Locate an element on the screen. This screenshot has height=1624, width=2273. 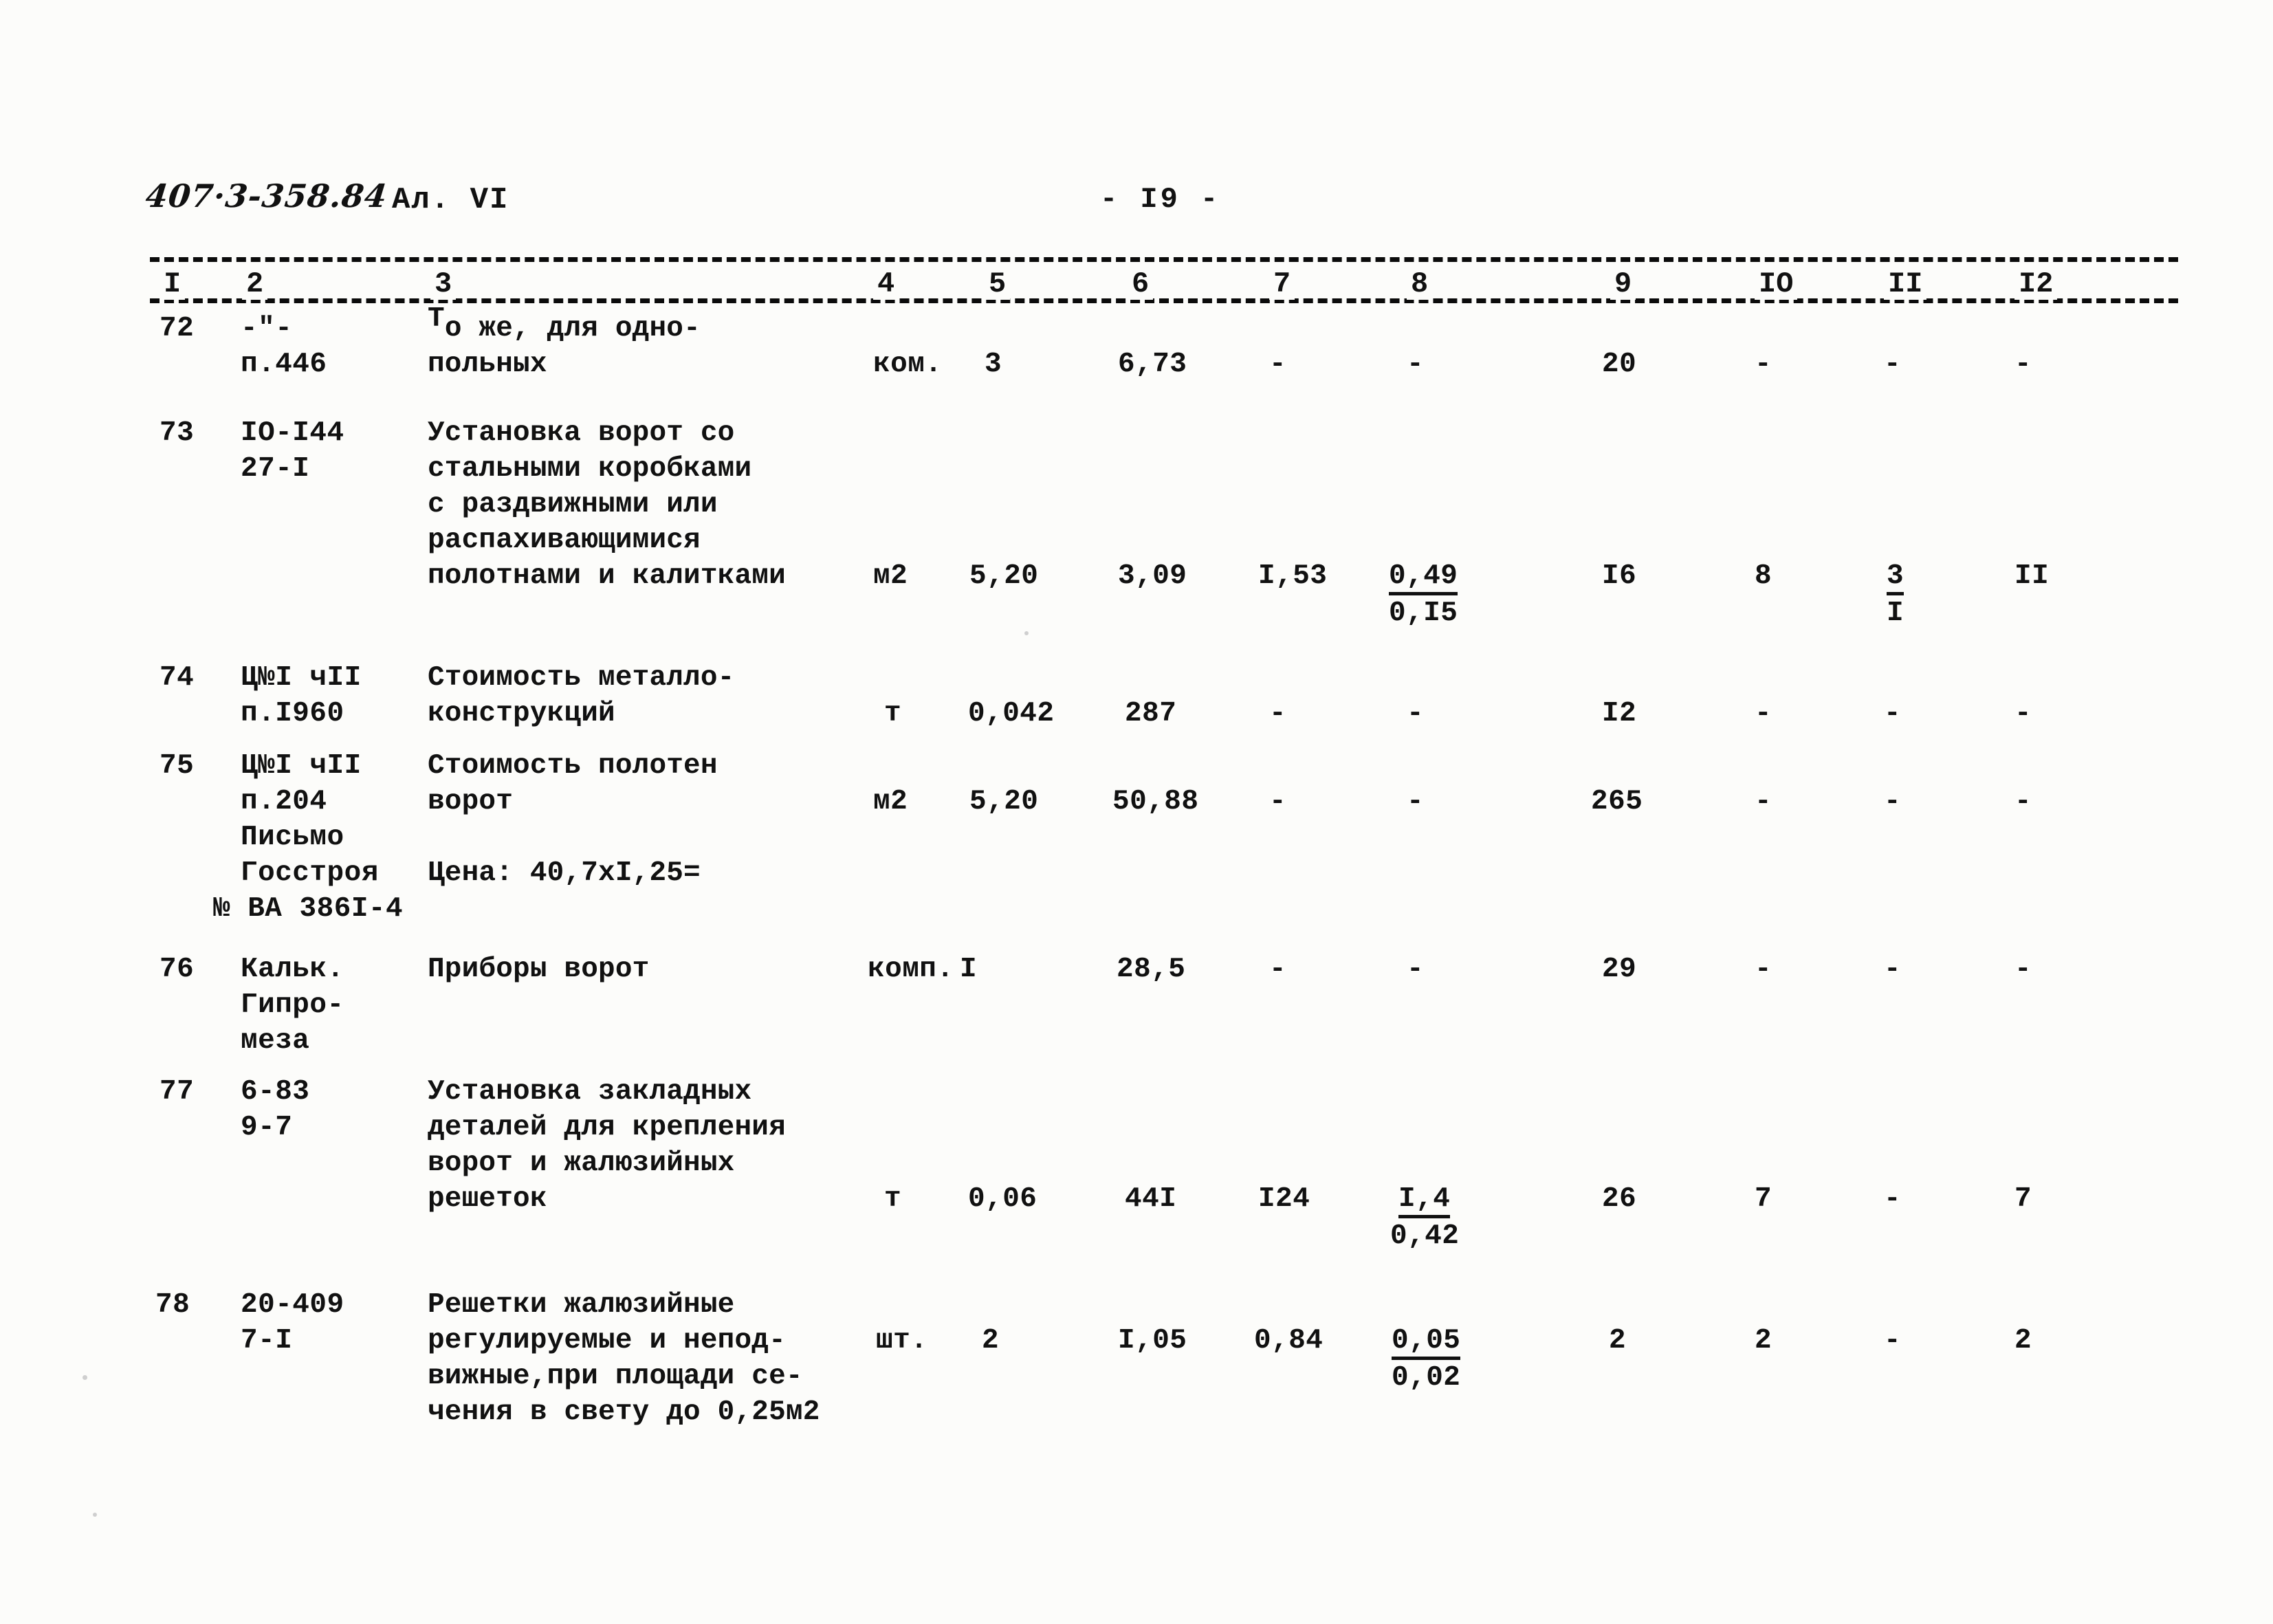
row-unit: ком. is located at coordinates (908, 364).